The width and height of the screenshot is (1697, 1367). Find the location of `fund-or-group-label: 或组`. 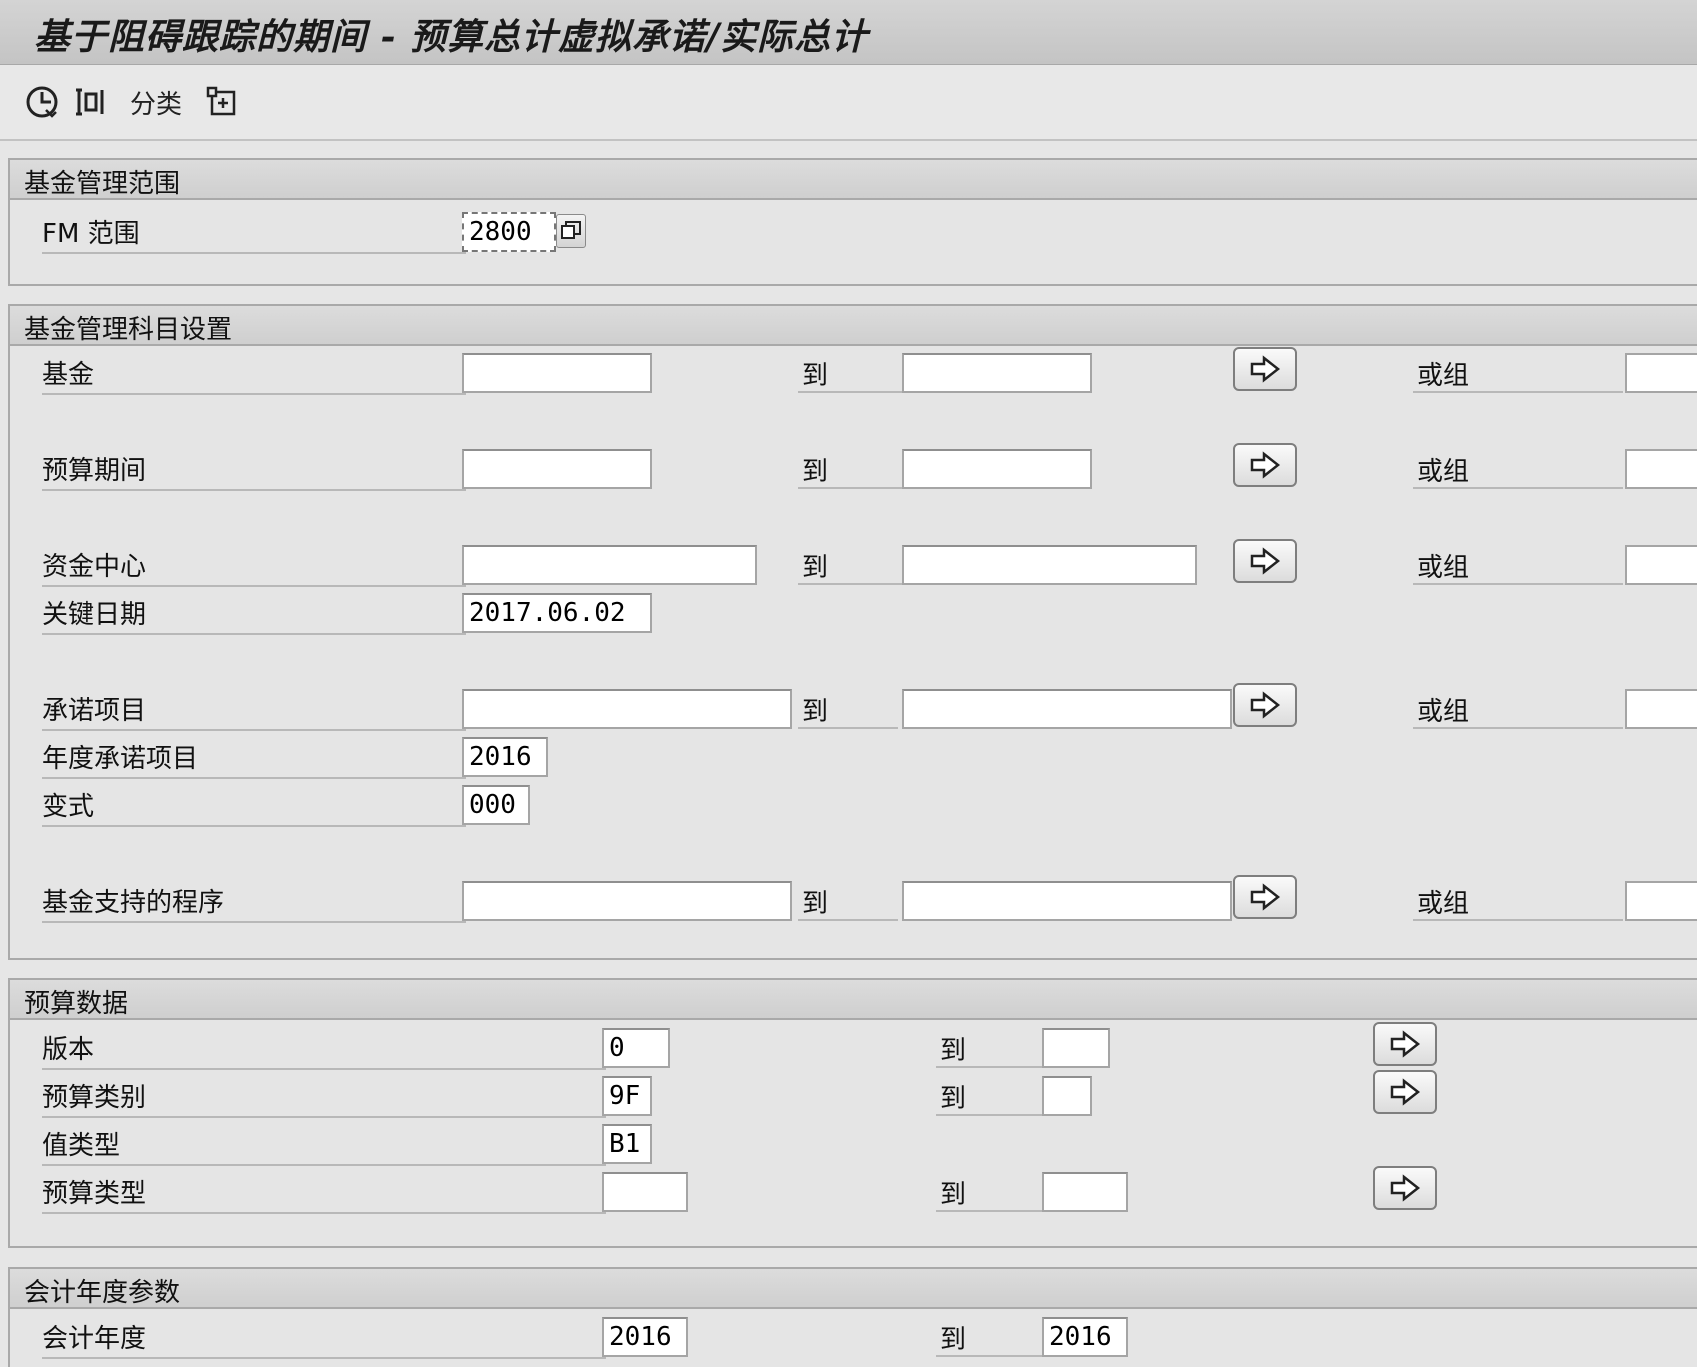

fund-or-group-label: 或组 is located at coordinates (1518, 373).